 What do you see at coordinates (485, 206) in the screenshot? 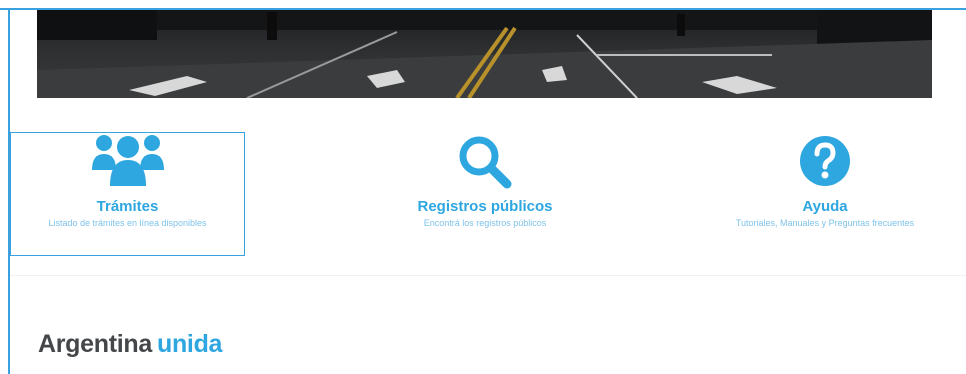
I see `nav-item-title: Registros públicos` at bounding box center [485, 206].